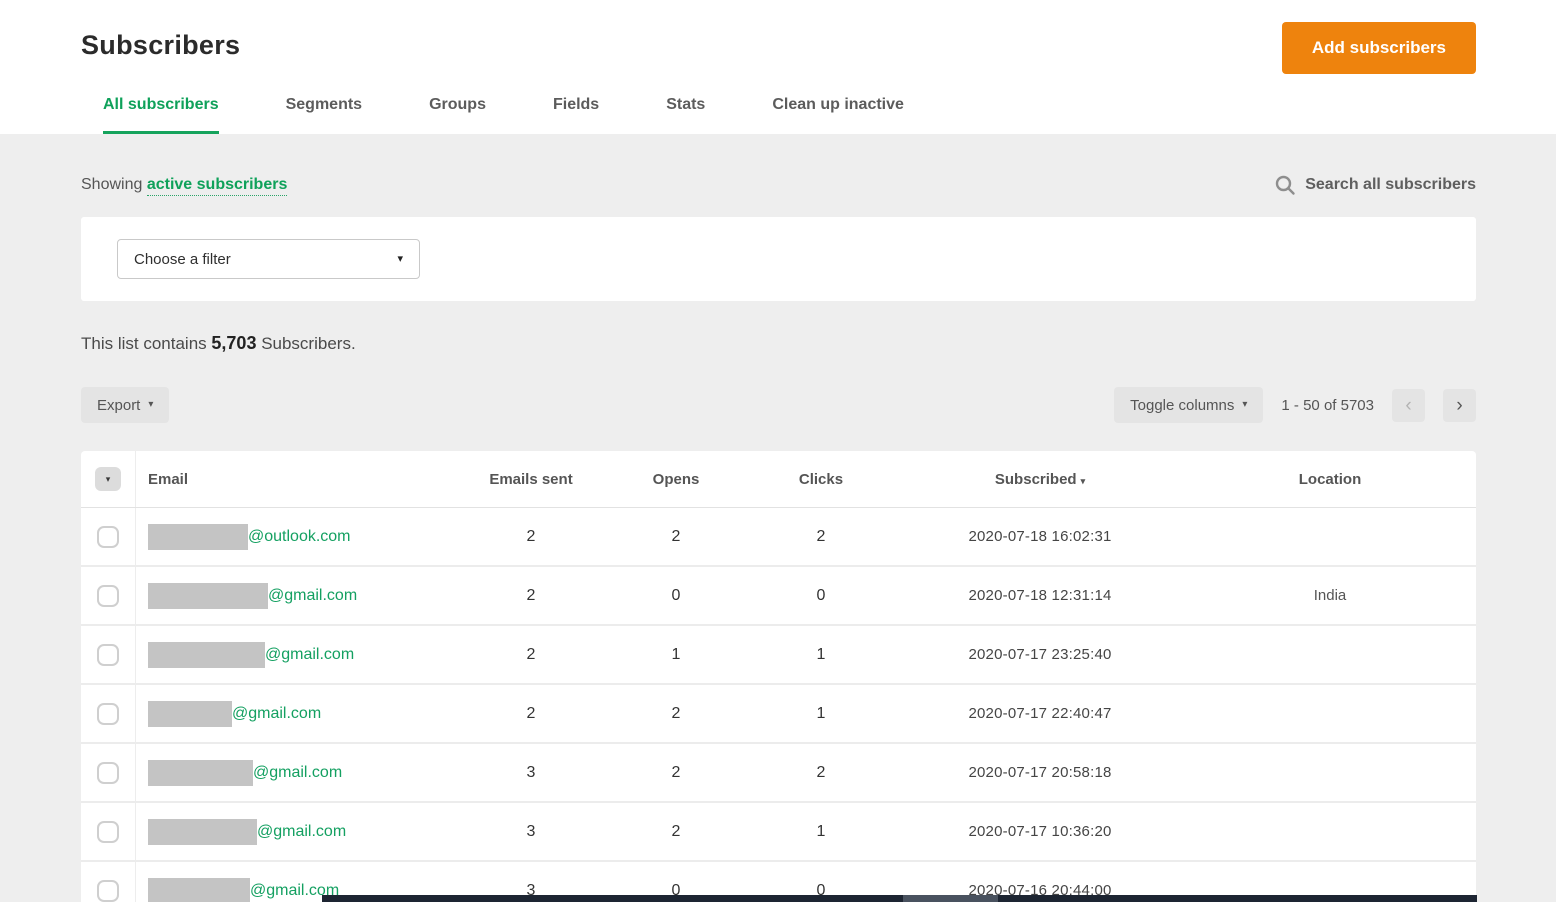 The height and width of the screenshot is (902, 1556). I want to click on column-header-subscribed: Subscribed ▾, so click(1040, 479).